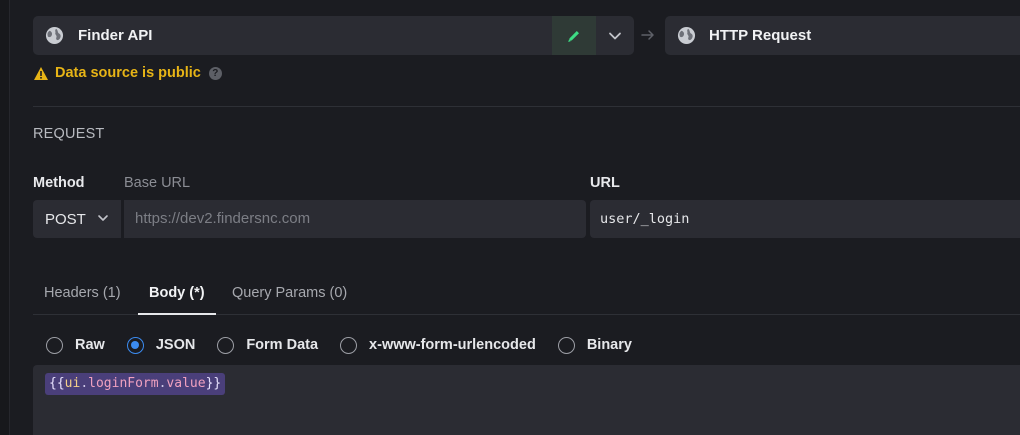 The width and height of the screenshot is (1020, 435). I want to click on method-select: POST, so click(77, 219).